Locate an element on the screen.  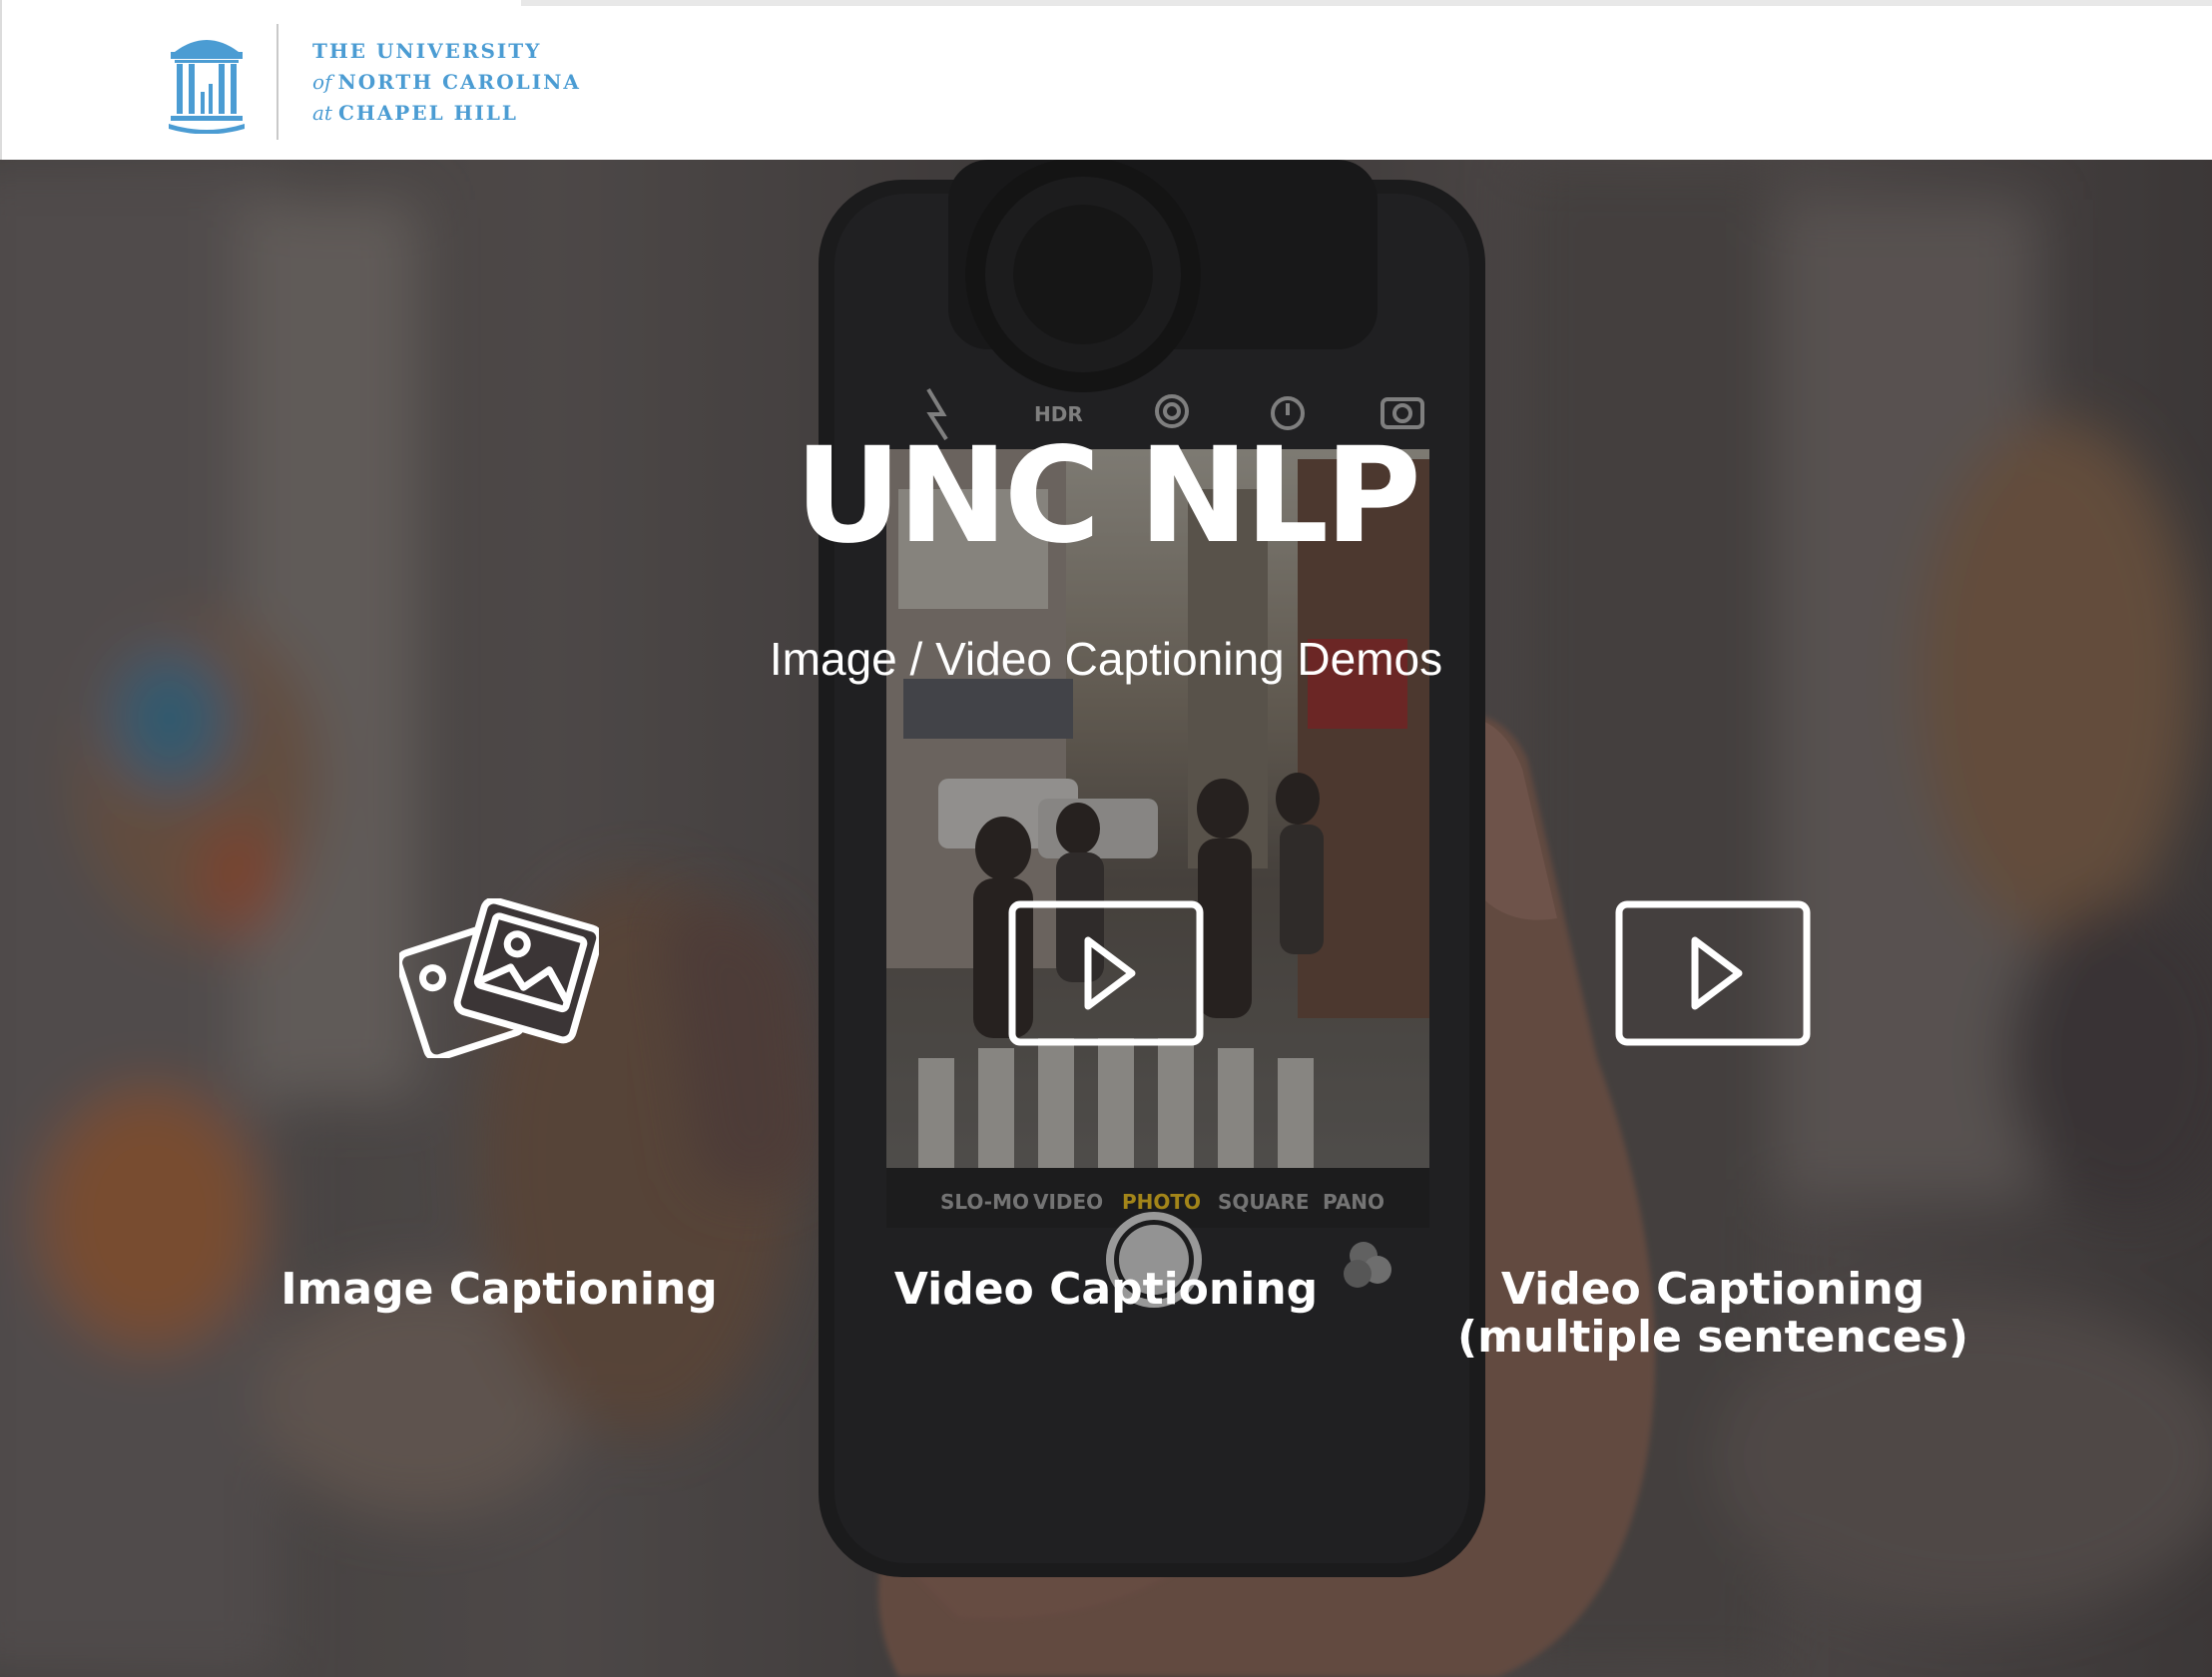
wordmark-line-1: THE UNIVERSITY is located at coordinates (446, 51).